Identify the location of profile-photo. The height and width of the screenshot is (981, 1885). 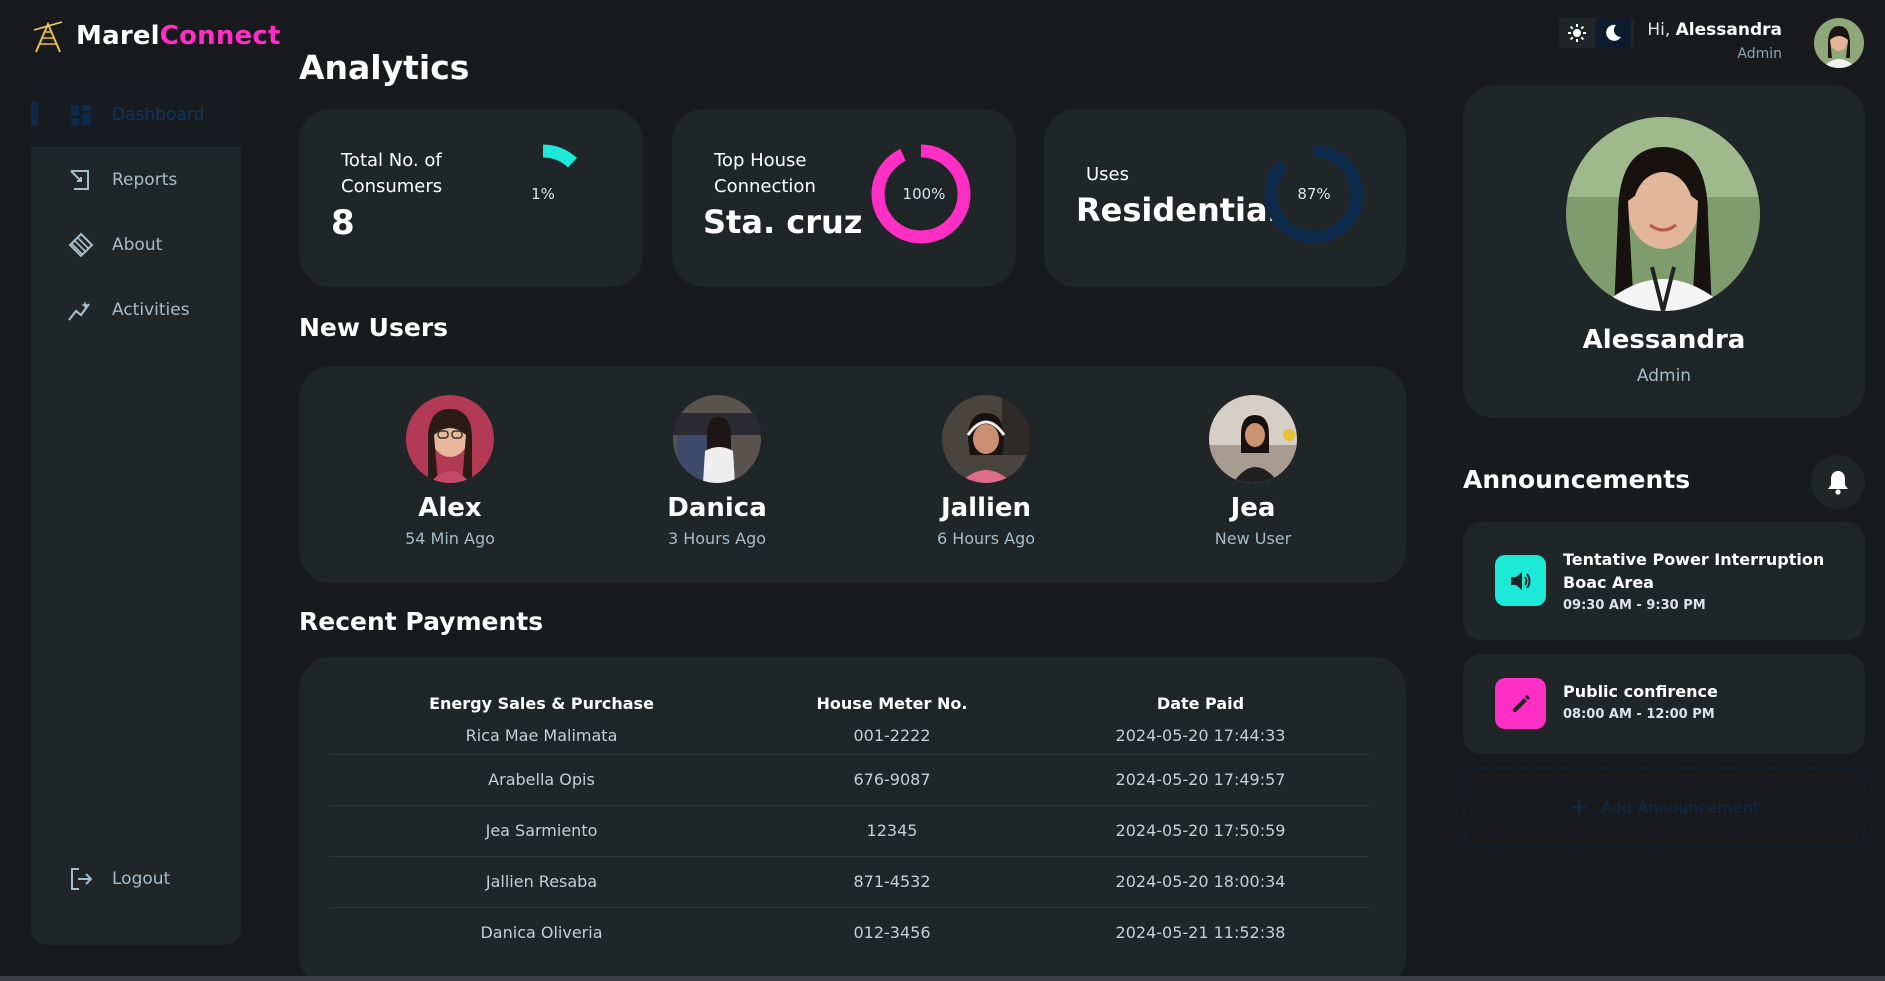
(1663, 214).